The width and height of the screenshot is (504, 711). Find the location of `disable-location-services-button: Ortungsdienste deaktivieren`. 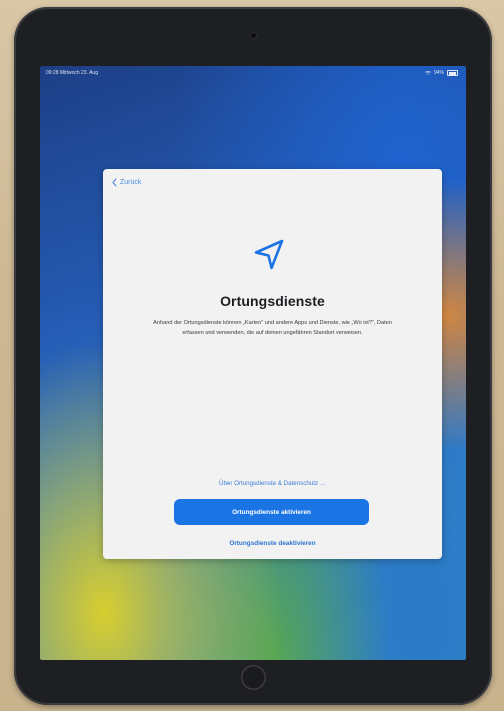

disable-location-services-button: Ortungsdienste deaktivieren is located at coordinates (272, 543).